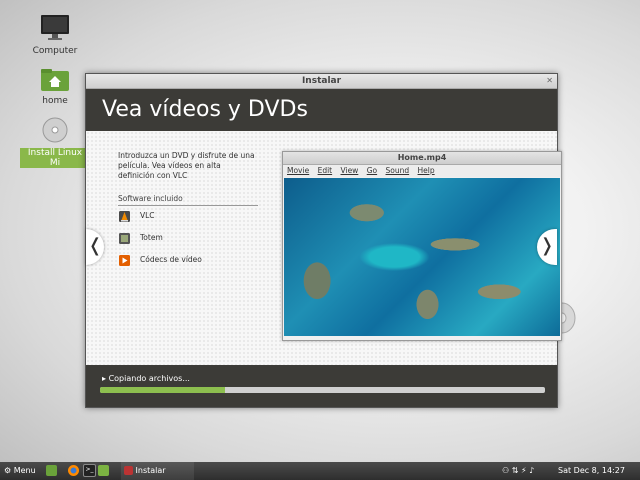 This screenshot has width=640, height=480. What do you see at coordinates (547, 245) in the screenshot?
I see `chevron-right-icon: ❭` at bounding box center [547, 245].